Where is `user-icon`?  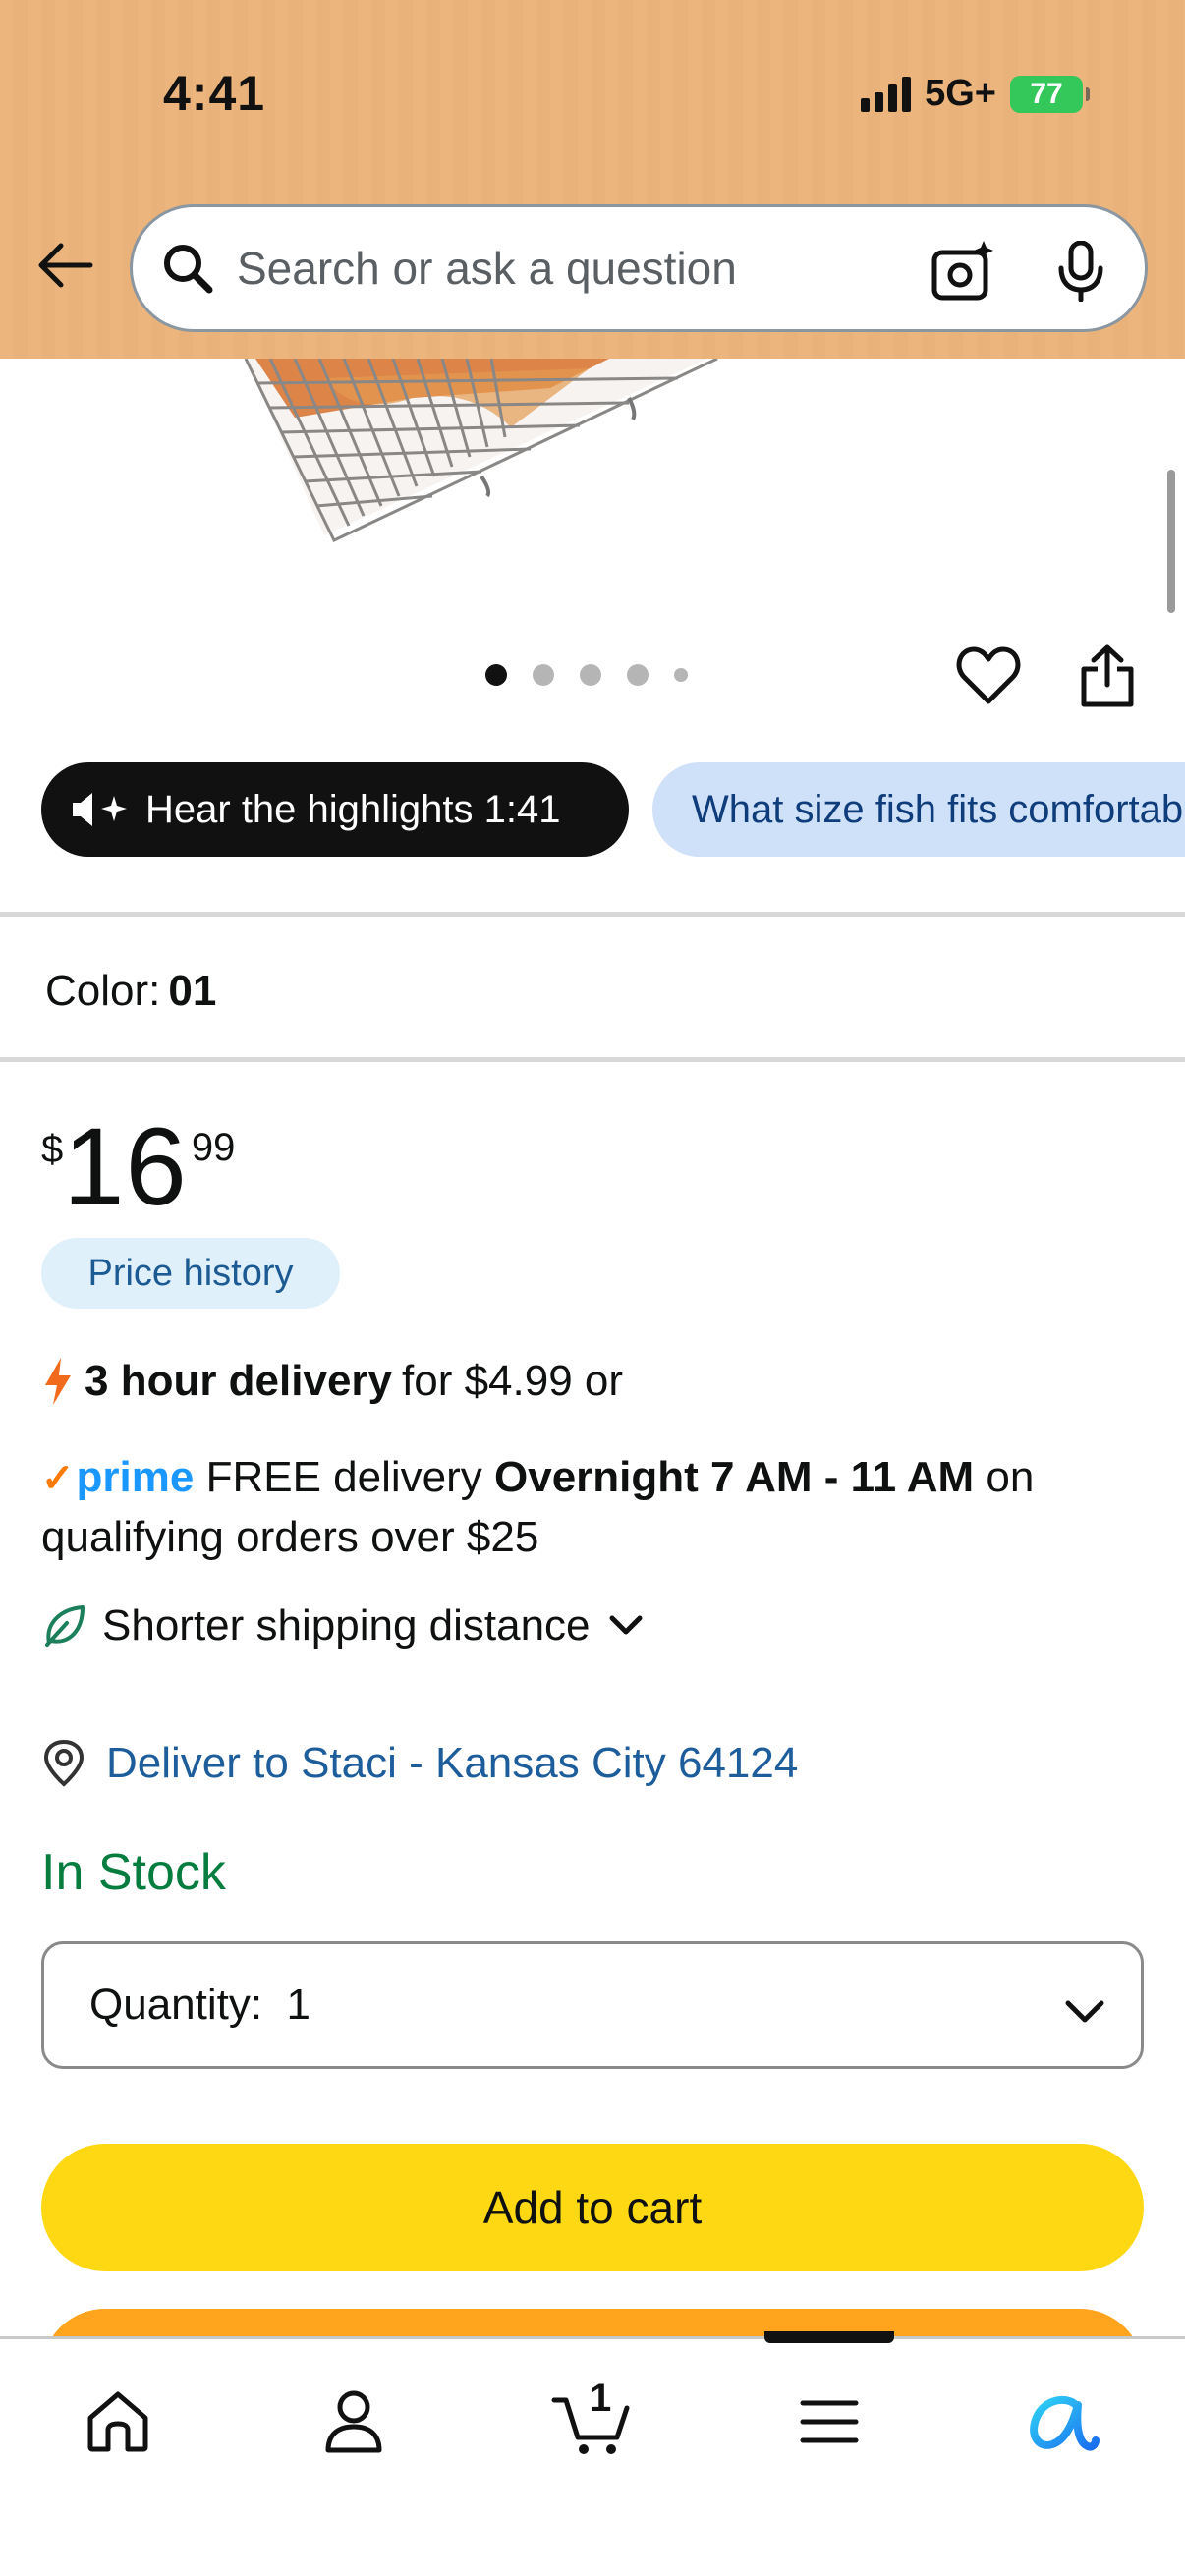
user-icon is located at coordinates (353, 2421).